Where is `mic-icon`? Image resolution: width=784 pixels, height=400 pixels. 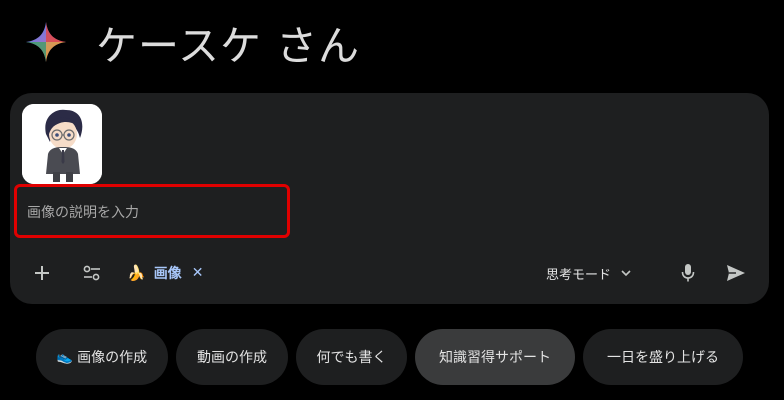
mic-icon is located at coordinates (688, 273).